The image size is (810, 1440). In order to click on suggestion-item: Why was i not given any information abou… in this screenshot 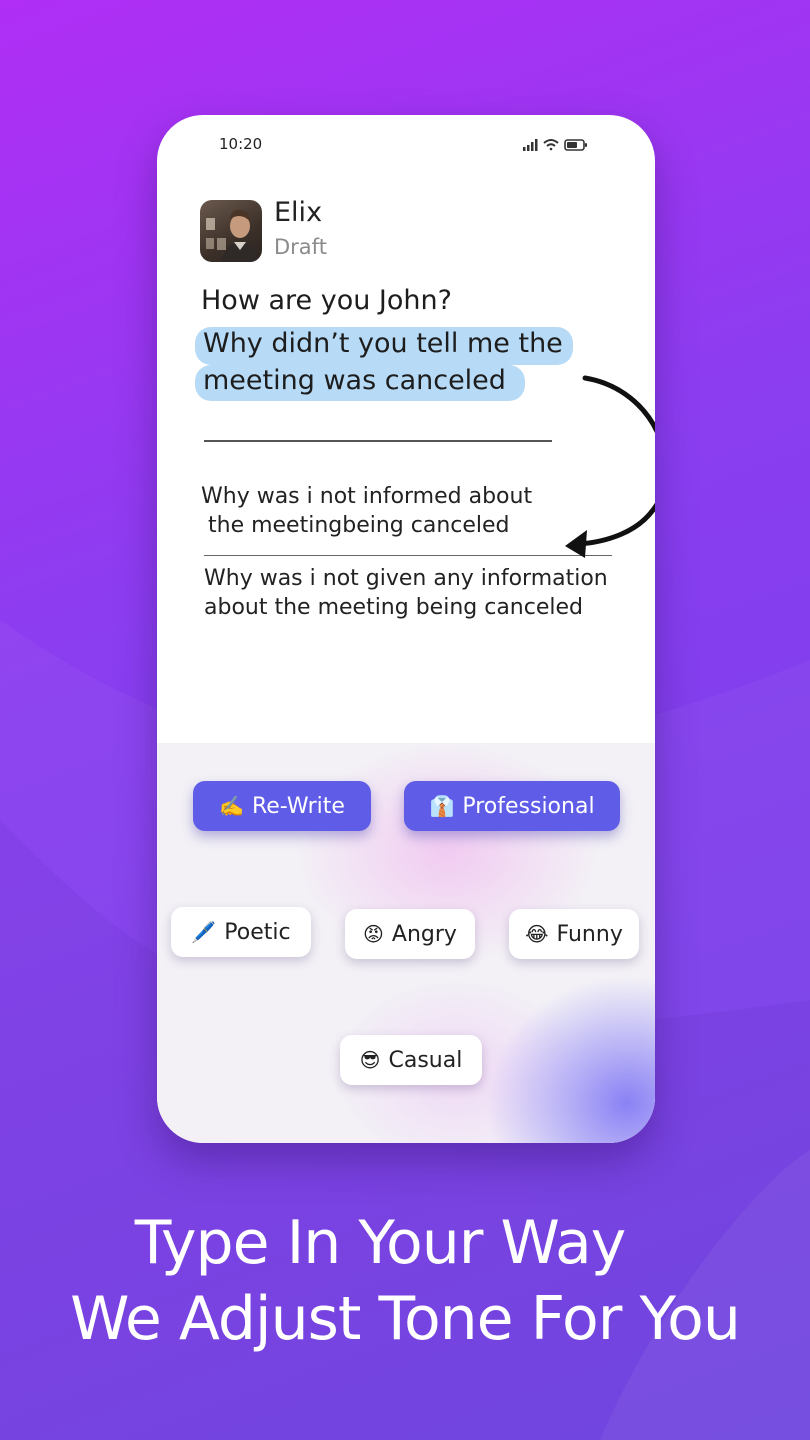, I will do `click(406, 593)`.